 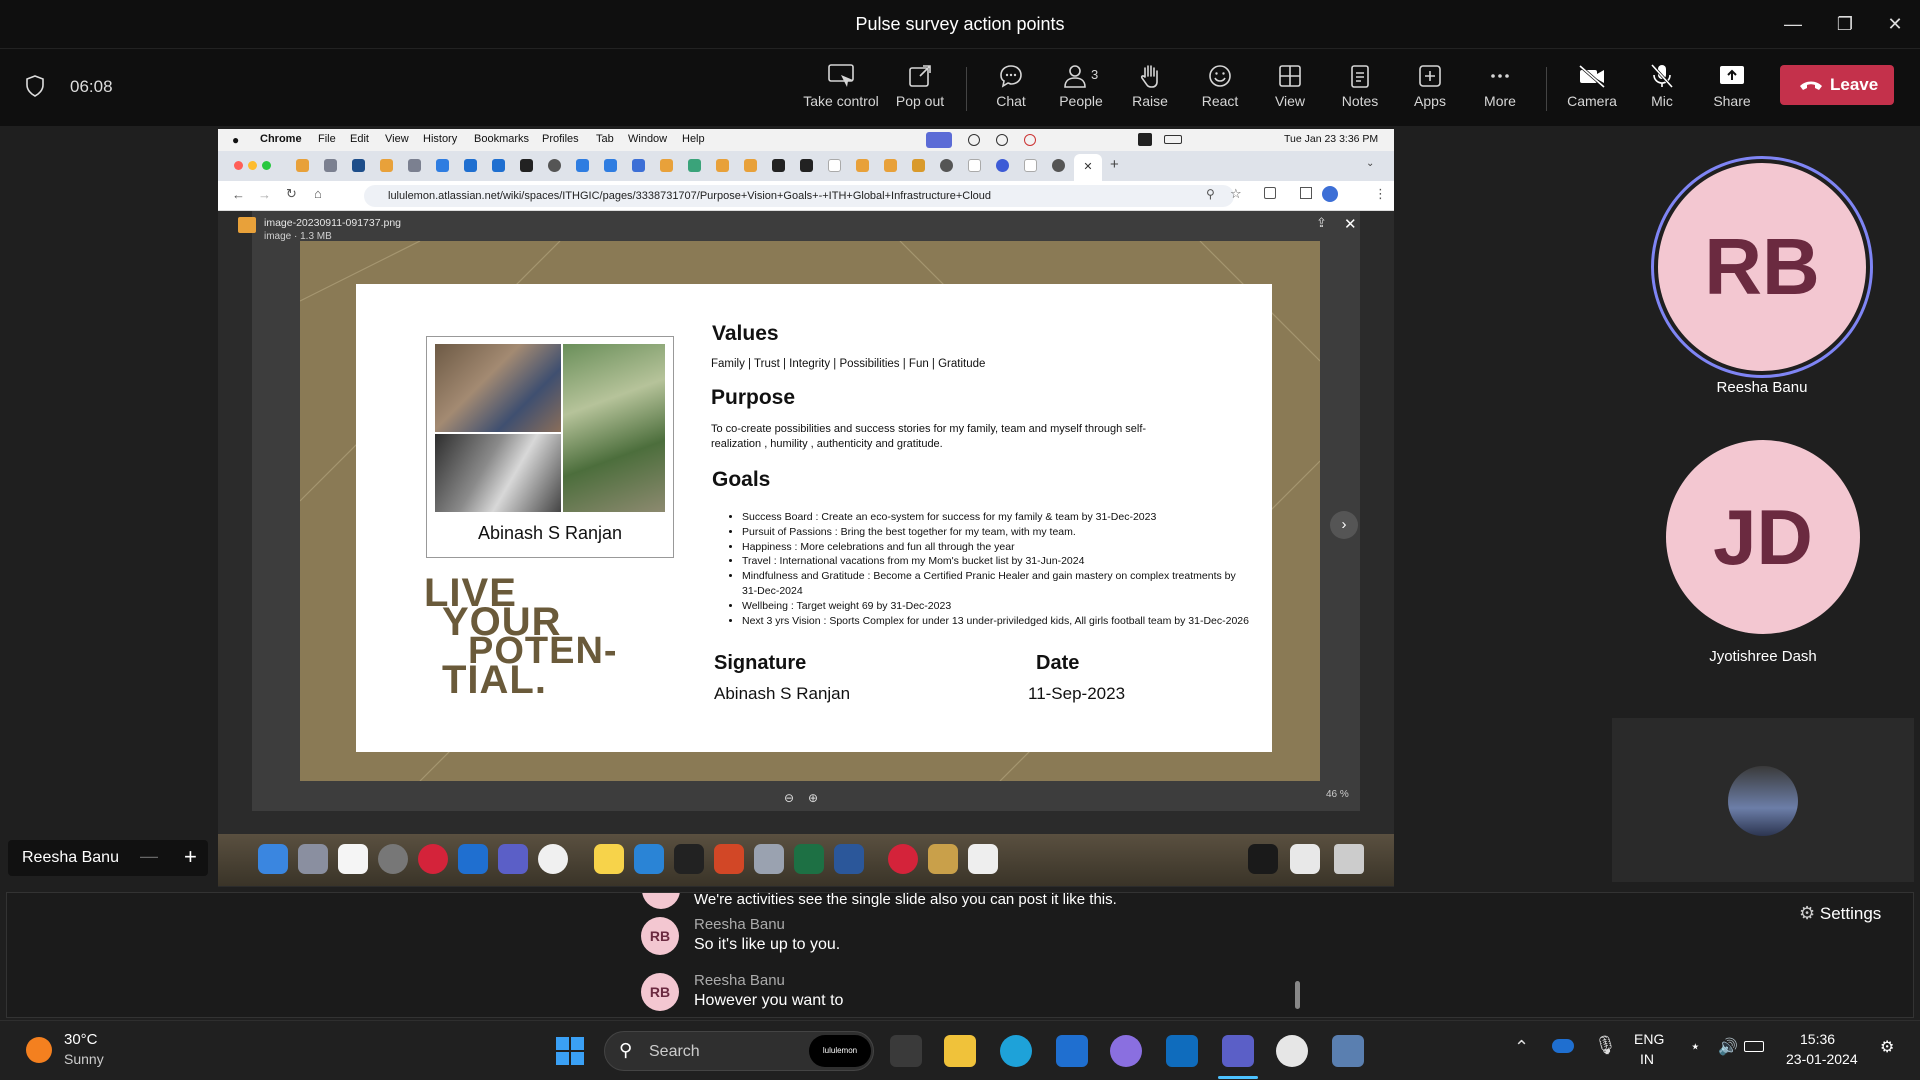 I want to click on chat-button: Chat, so click(x=1011, y=89).